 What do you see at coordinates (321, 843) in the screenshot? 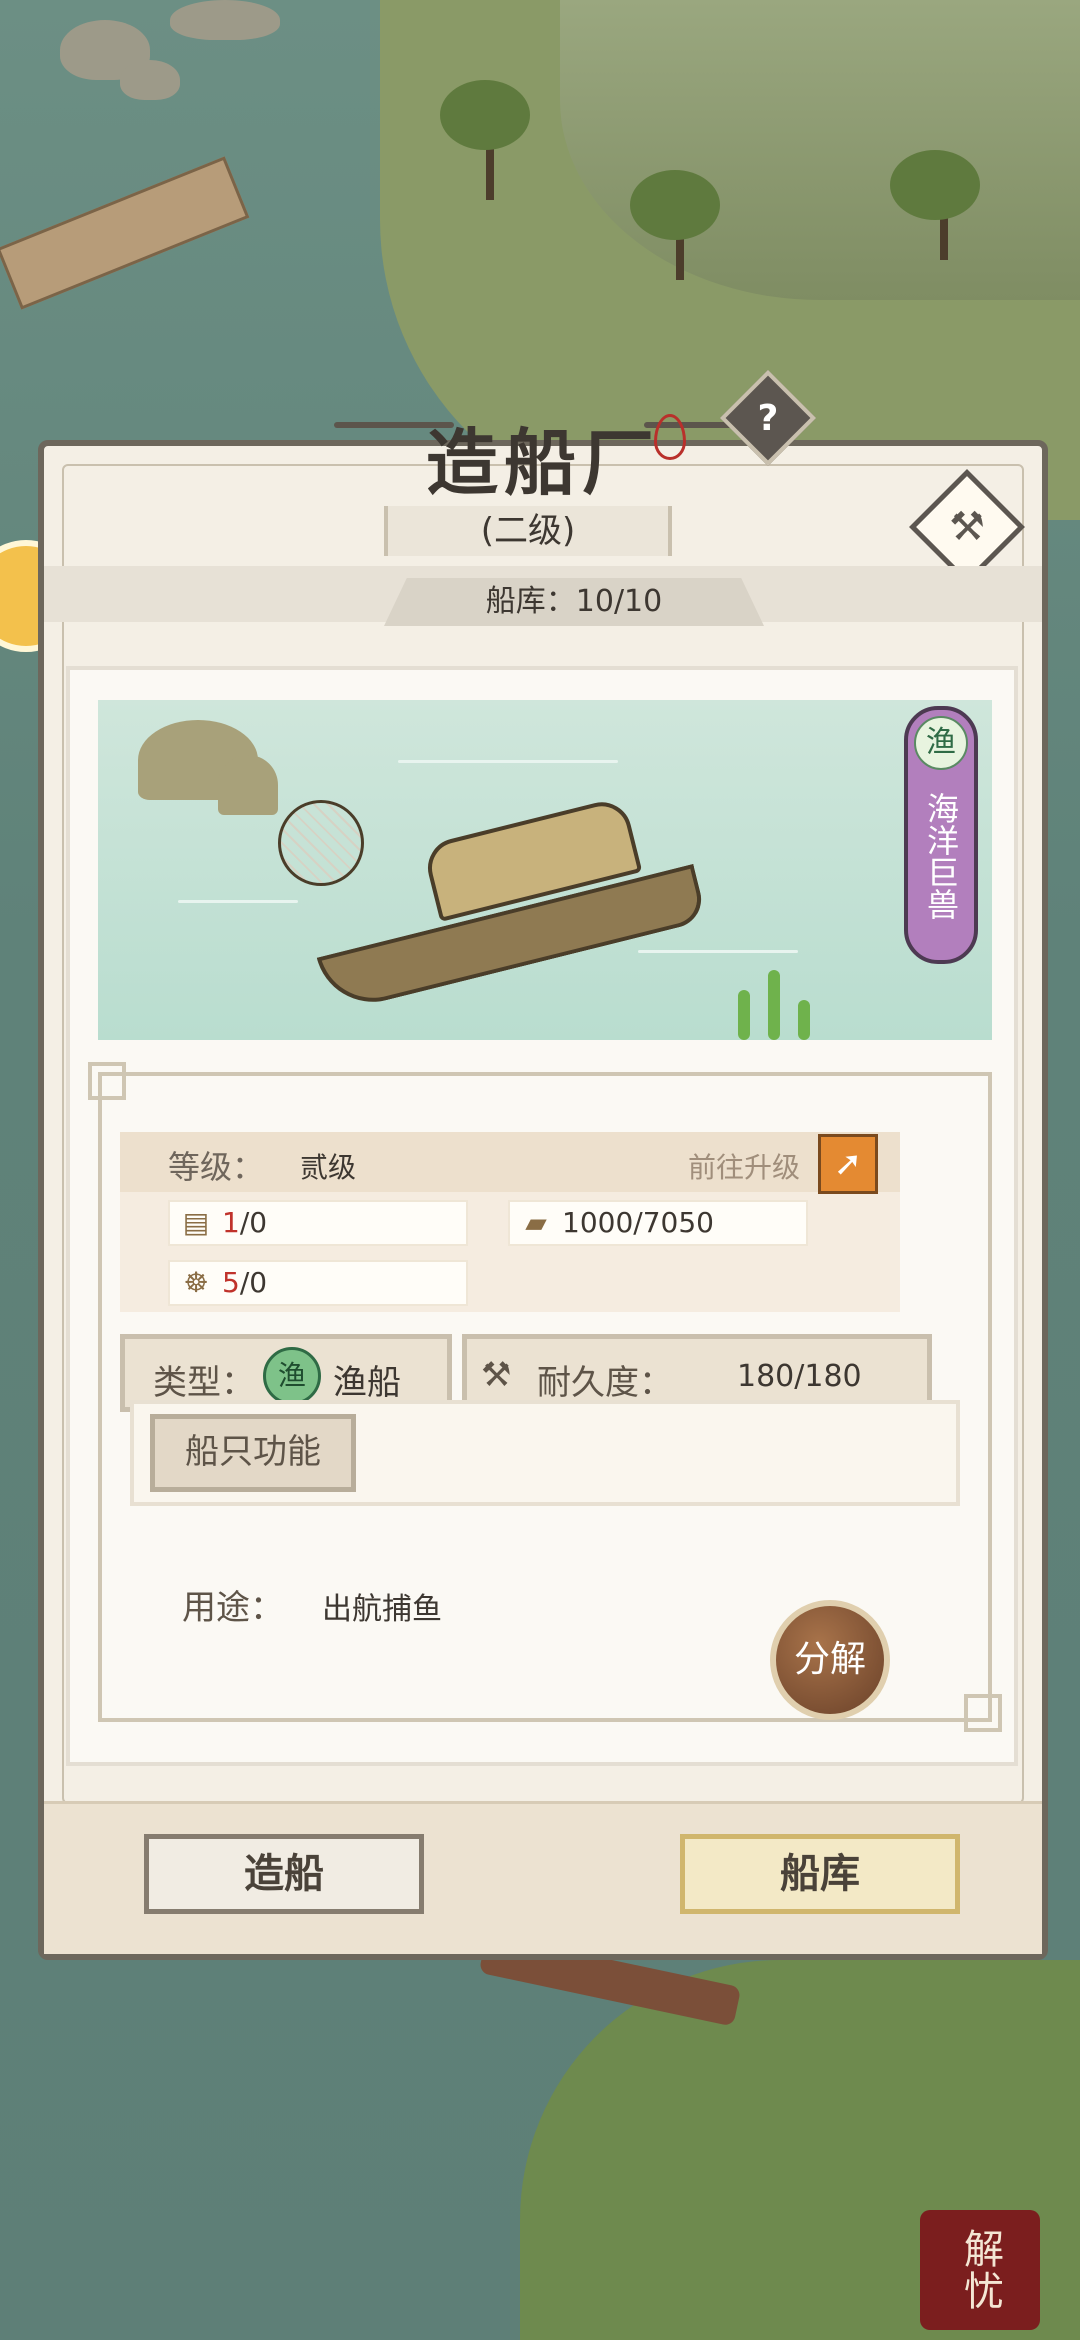
I see `fishing-net` at bounding box center [321, 843].